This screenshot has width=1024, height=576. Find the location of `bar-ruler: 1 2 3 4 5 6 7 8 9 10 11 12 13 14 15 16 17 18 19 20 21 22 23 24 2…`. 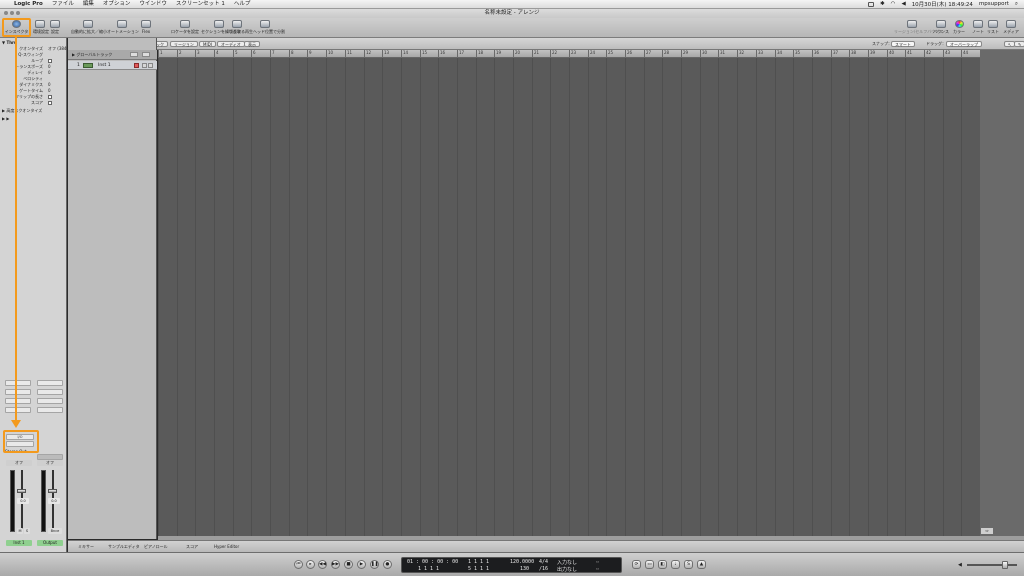

bar-ruler: 1 2 3 4 5 6 7 8 9 10 11 12 13 14 15 16 17 18 19 20 21 22 23 24 2… is located at coordinates (569, 54).